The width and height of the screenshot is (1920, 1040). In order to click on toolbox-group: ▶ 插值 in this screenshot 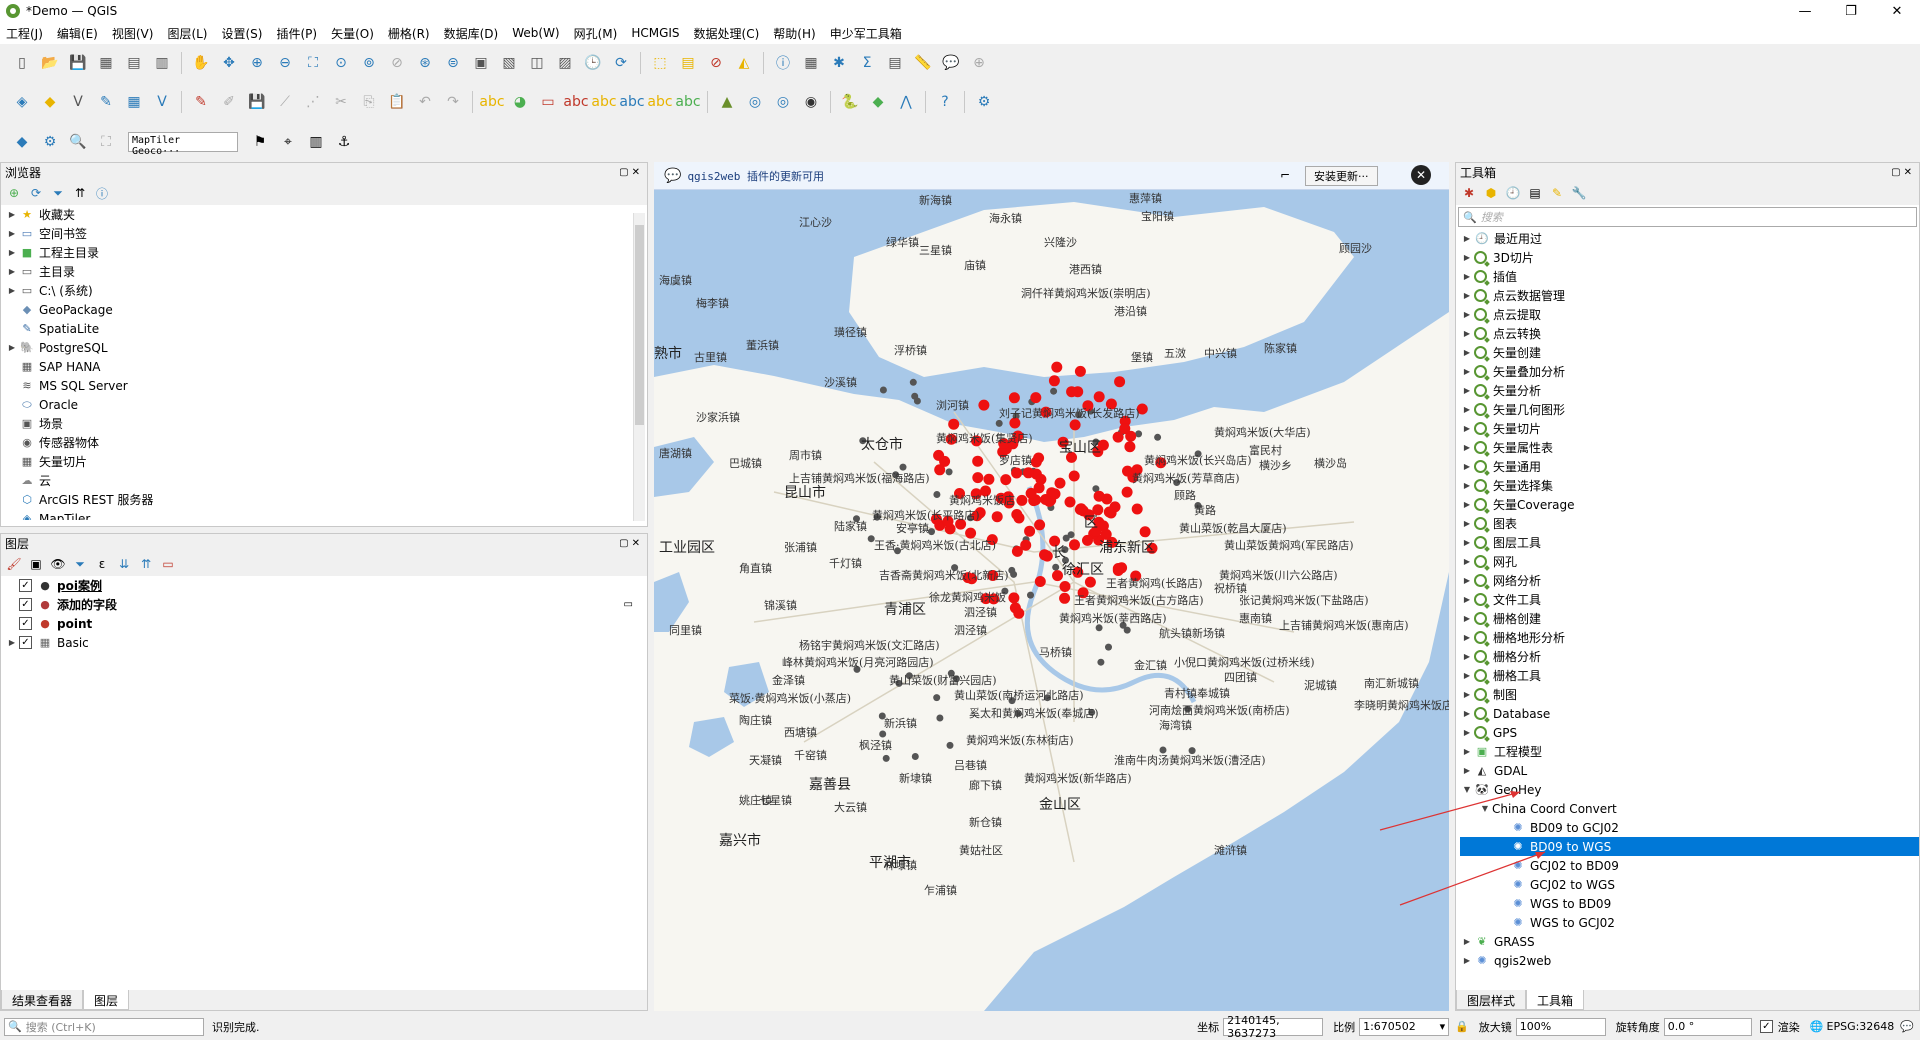, I will do `click(1689, 276)`.